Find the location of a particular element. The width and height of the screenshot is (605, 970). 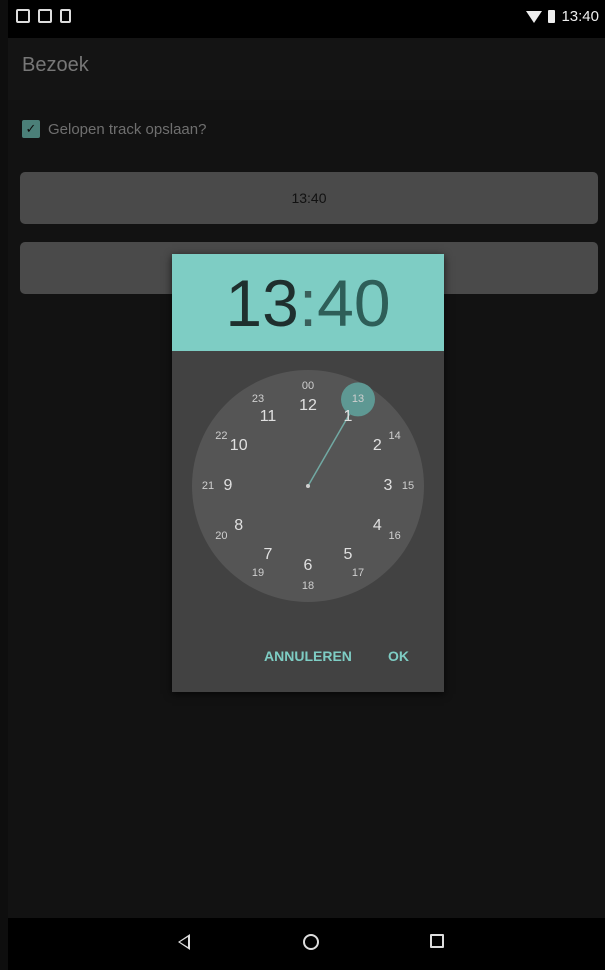

clock-hour-00: 00 is located at coordinates (308, 386).